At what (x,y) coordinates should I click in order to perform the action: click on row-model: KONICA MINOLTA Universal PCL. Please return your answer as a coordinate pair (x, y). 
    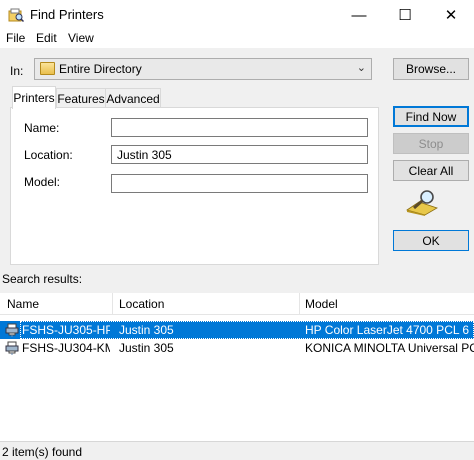
    Looking at the image, I should click on (389, 348).